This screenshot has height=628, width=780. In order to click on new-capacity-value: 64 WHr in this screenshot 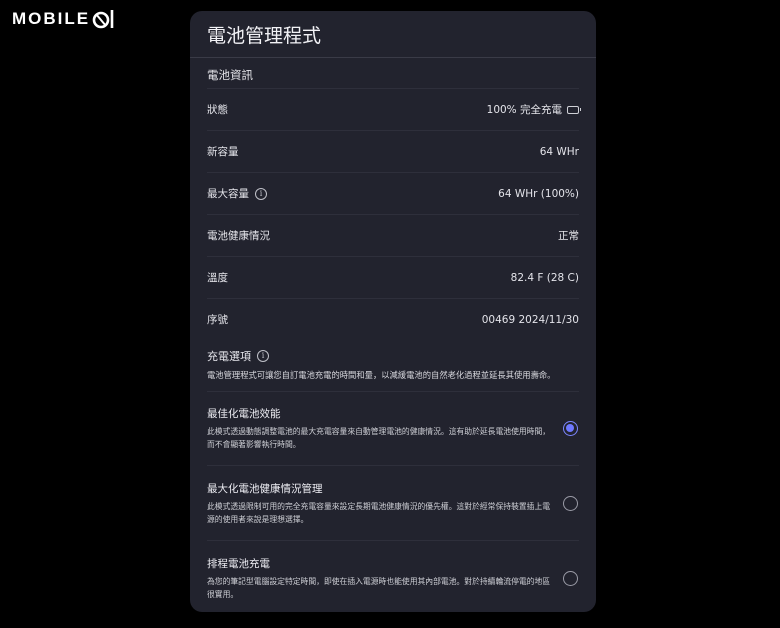, I will do `click(559, 151)`.